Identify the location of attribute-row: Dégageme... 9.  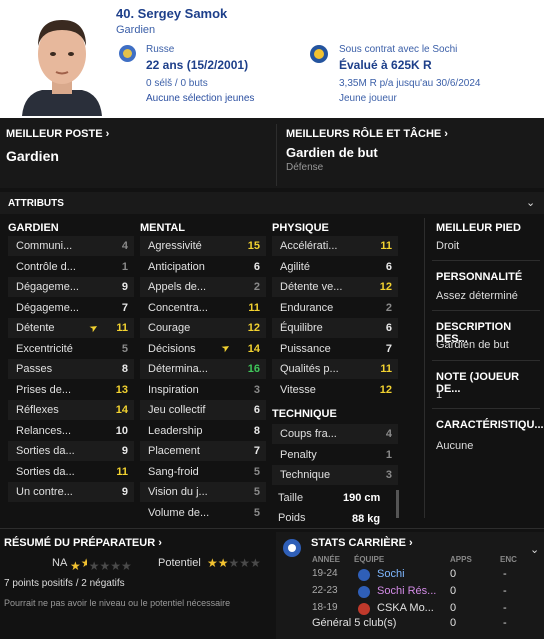
(71, 287).